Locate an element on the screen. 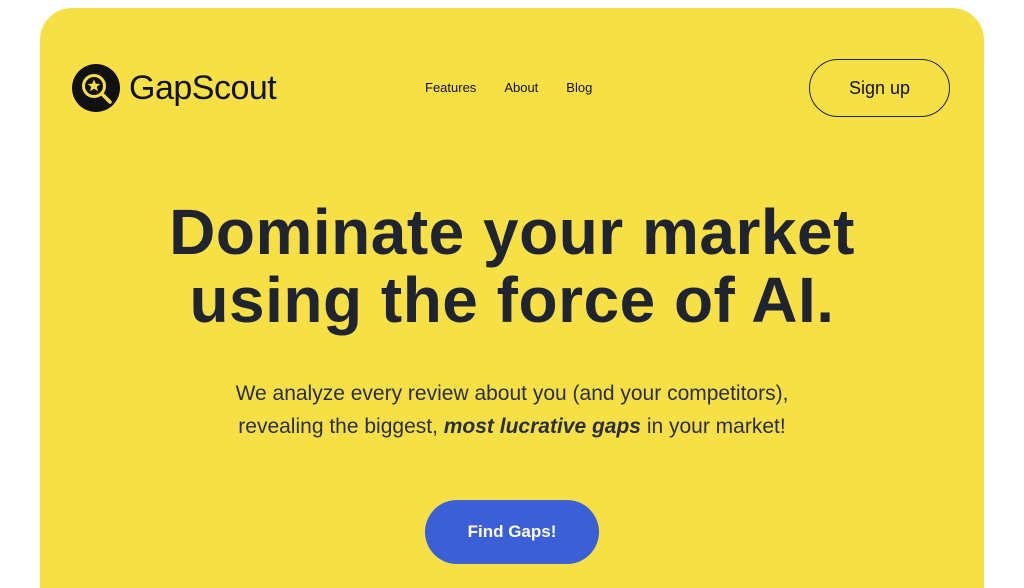  brand-name: GapScout is located at coordinates (203, 88).